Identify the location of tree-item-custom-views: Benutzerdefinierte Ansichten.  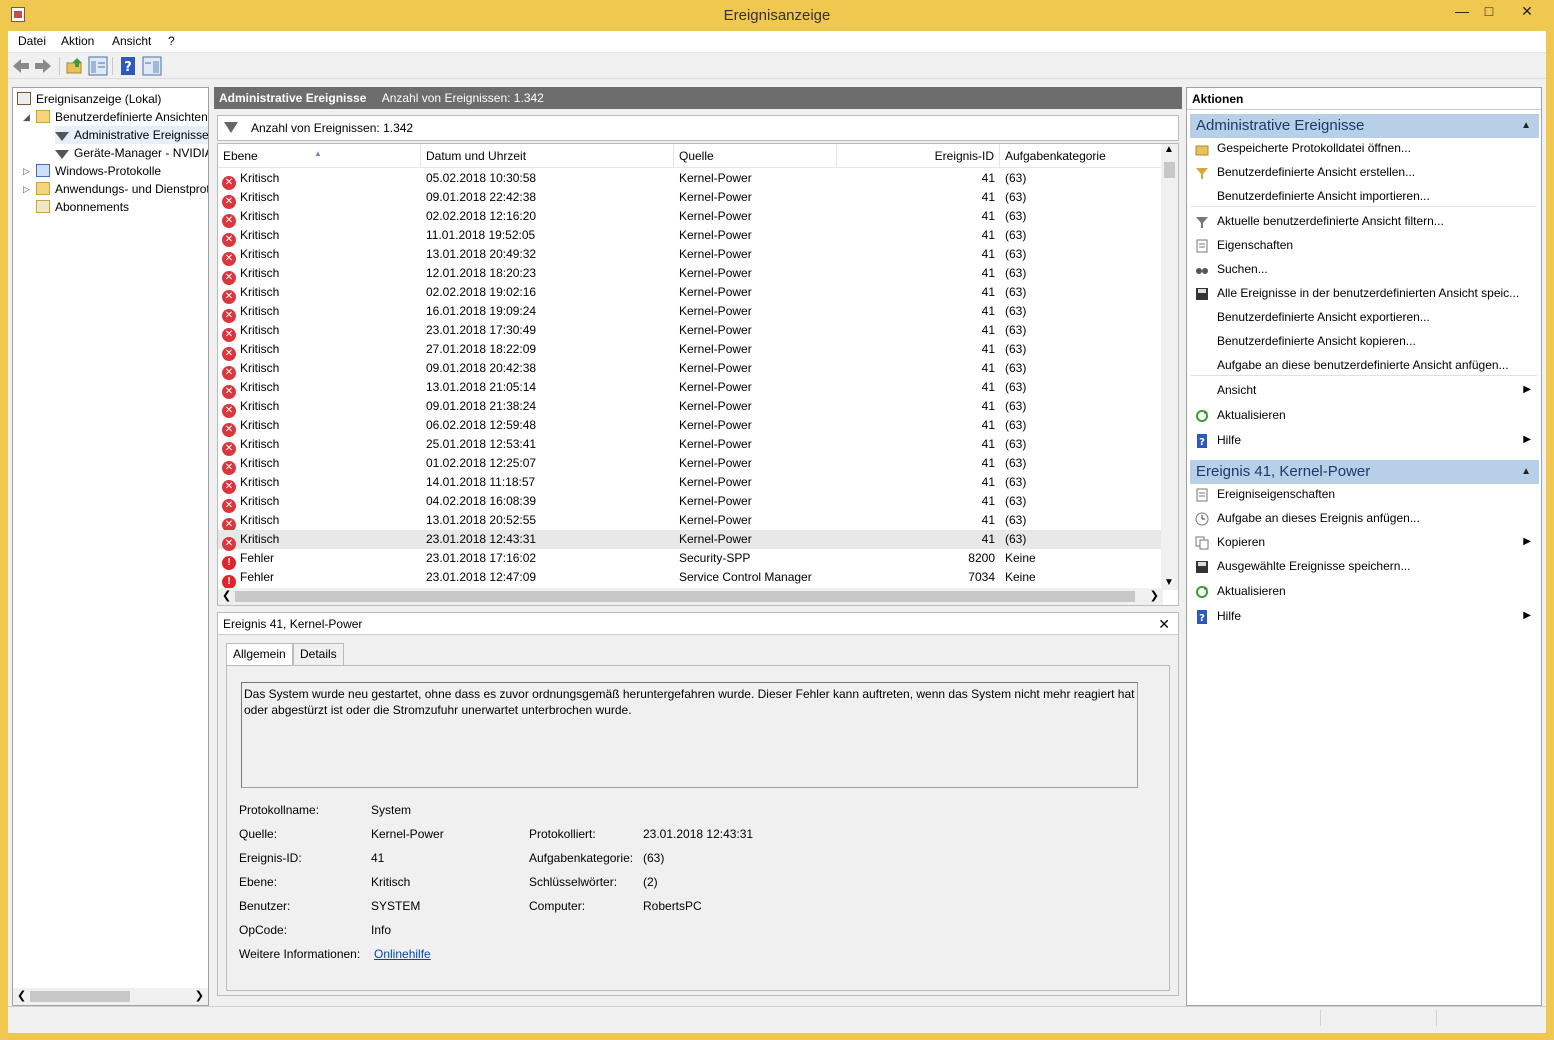
(122, 117).